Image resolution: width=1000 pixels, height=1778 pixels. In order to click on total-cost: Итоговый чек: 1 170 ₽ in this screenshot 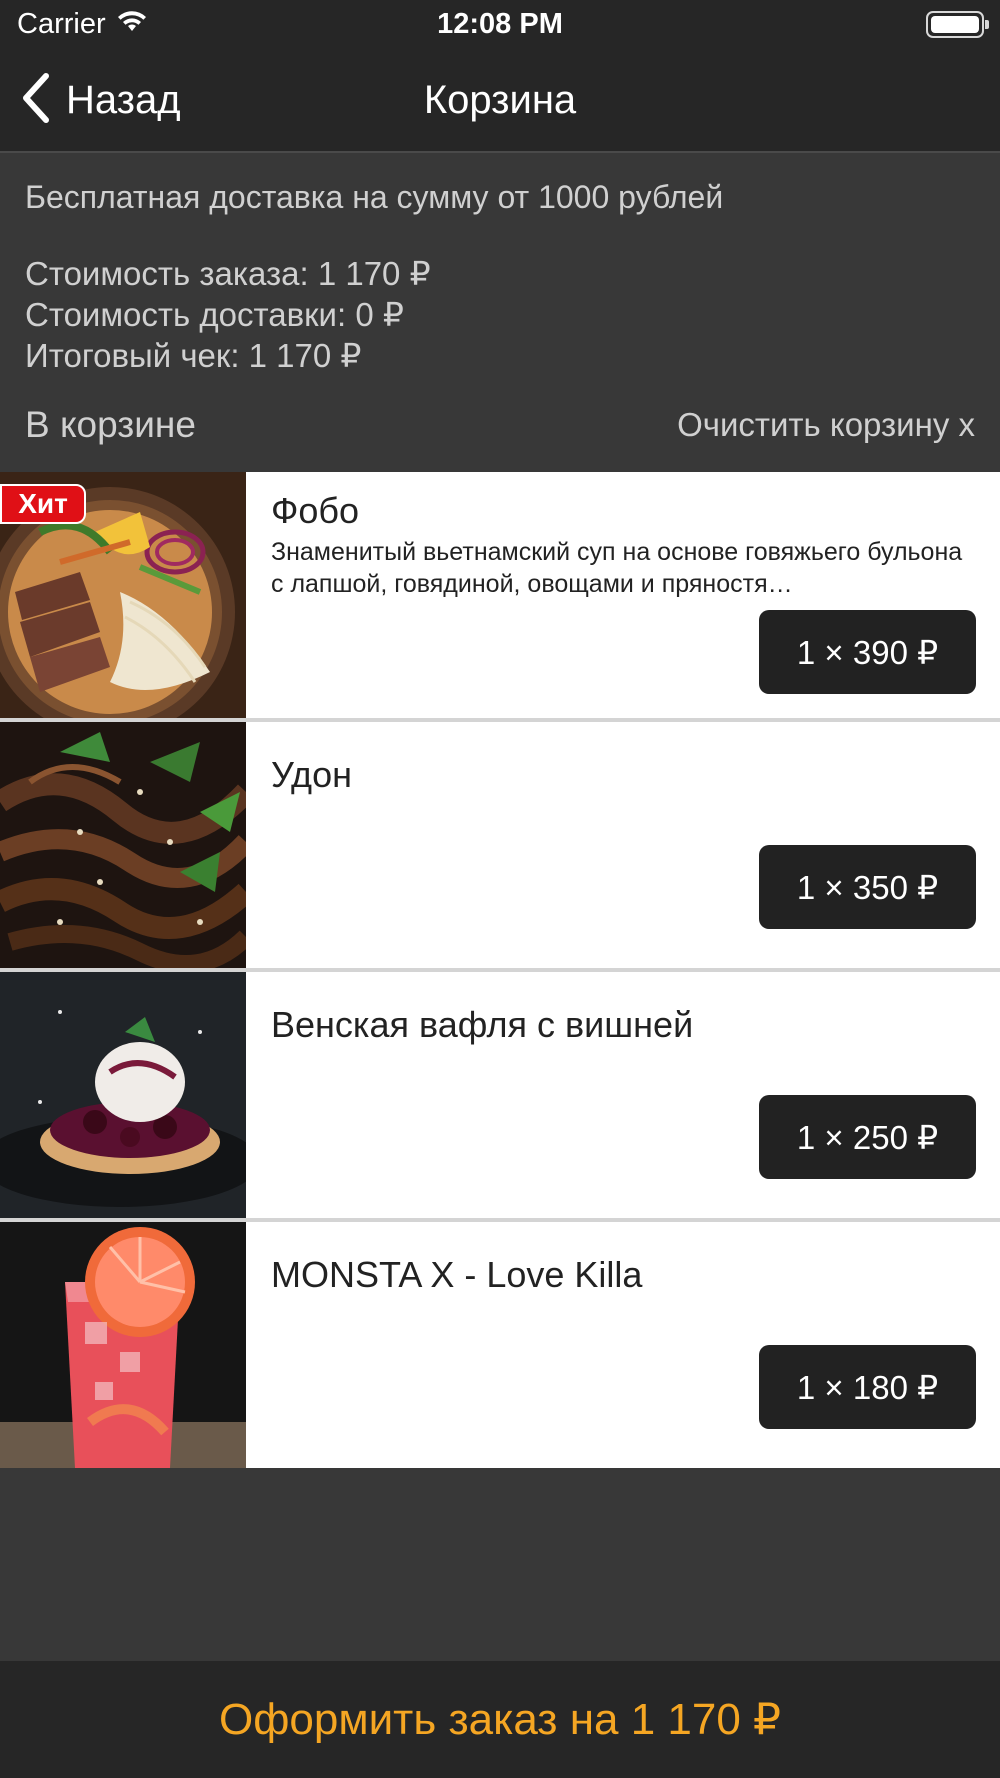, I will do `click(193, 355)`.